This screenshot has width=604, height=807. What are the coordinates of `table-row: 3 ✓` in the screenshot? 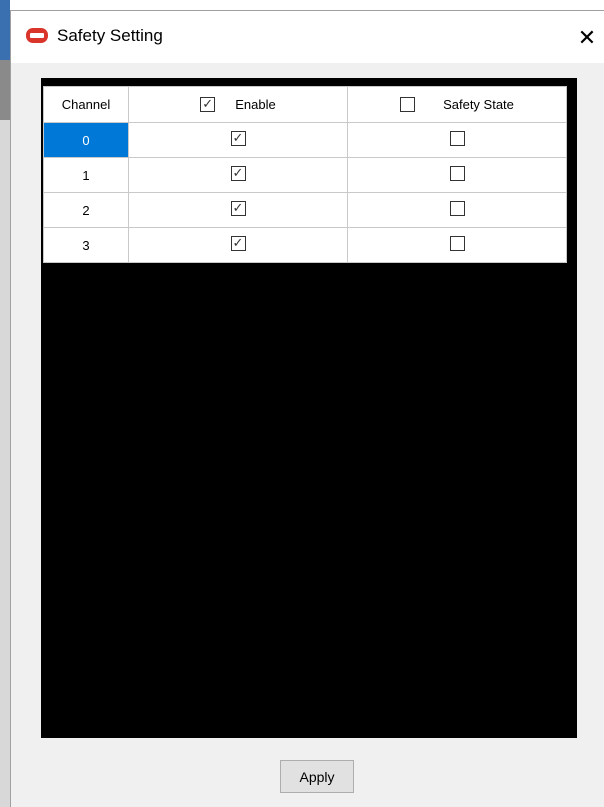 It's located at (305, 245).